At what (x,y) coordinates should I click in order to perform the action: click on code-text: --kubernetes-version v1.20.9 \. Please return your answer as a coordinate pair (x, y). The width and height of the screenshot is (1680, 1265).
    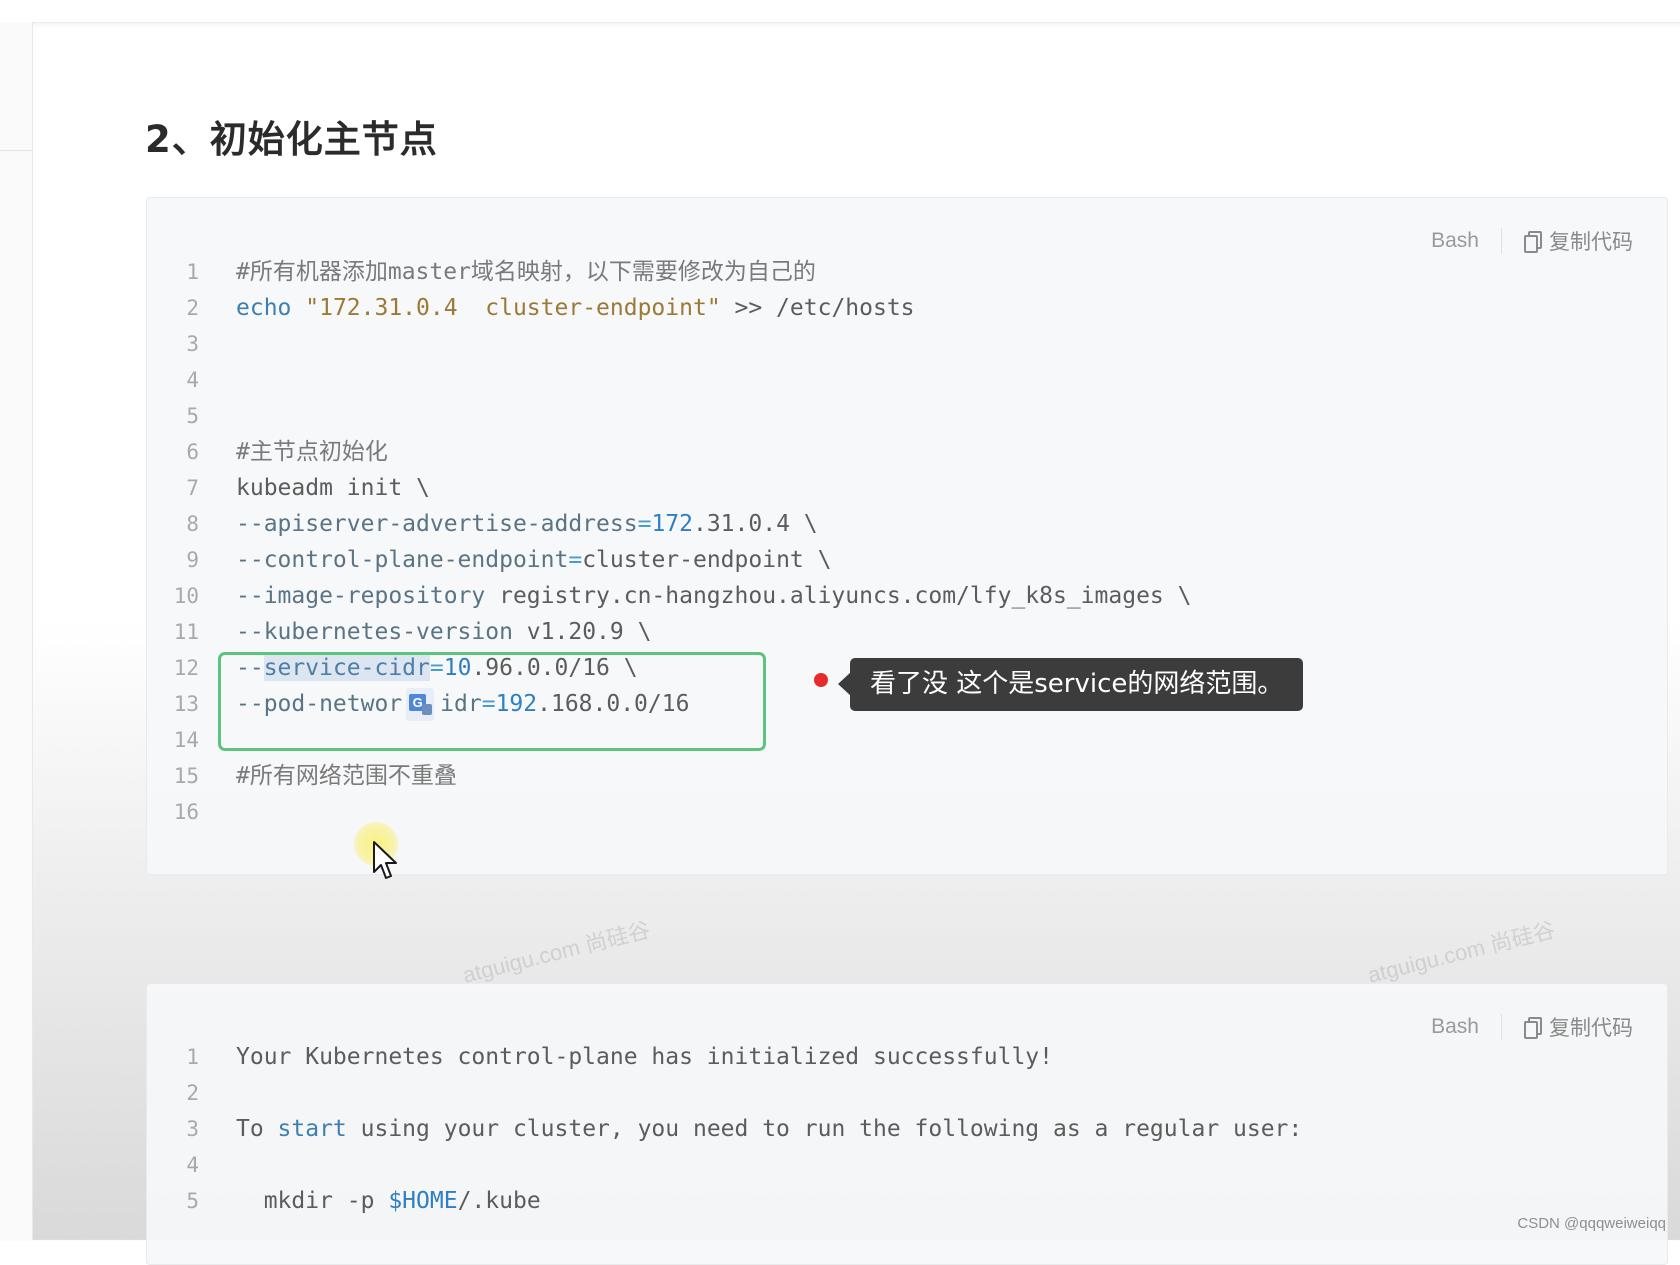
    Looking at the image, I should click on (443, 632).